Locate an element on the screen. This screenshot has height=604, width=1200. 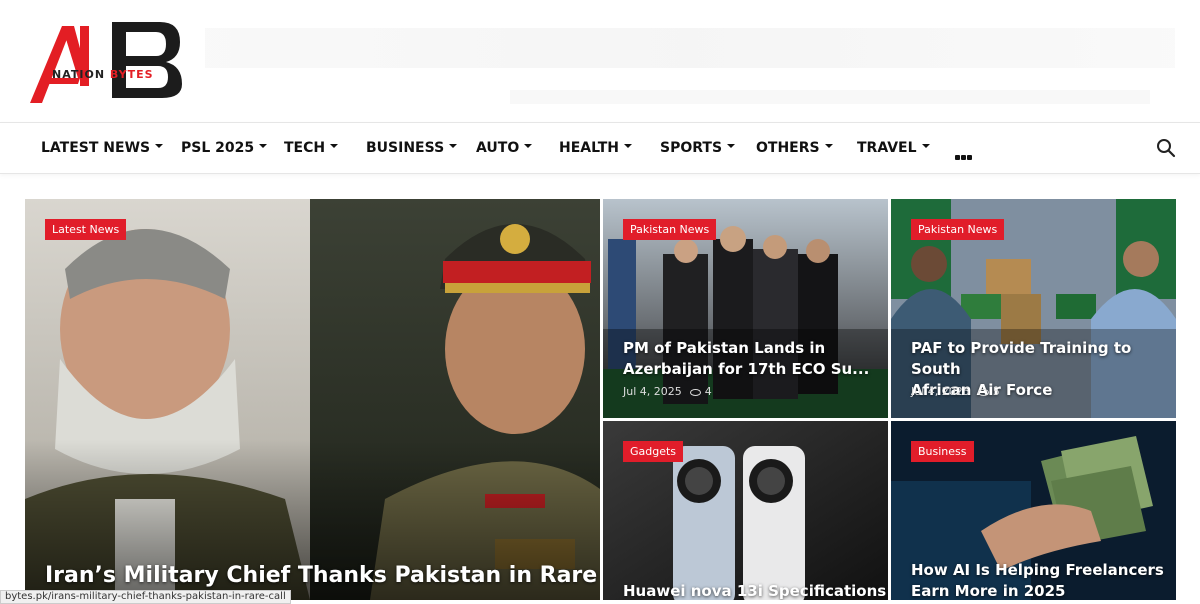
nav-item-health: HEALTH is located at coordinates (595, 148).